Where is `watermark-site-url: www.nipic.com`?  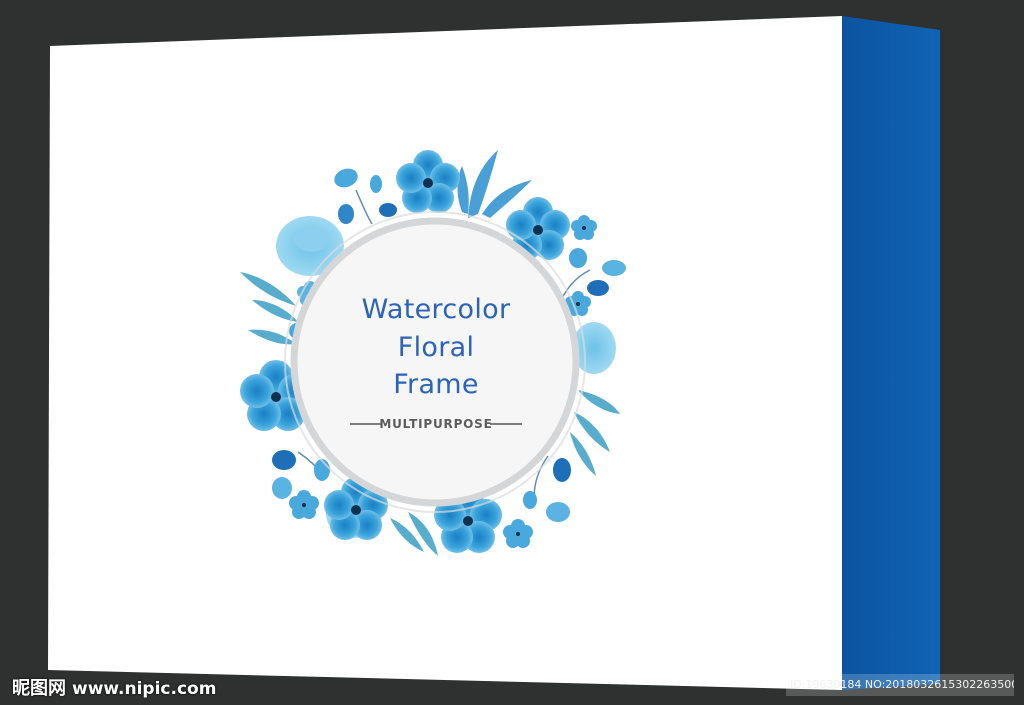 watermark-site-url: www.nipic.com is located at coordinates (144, 689).